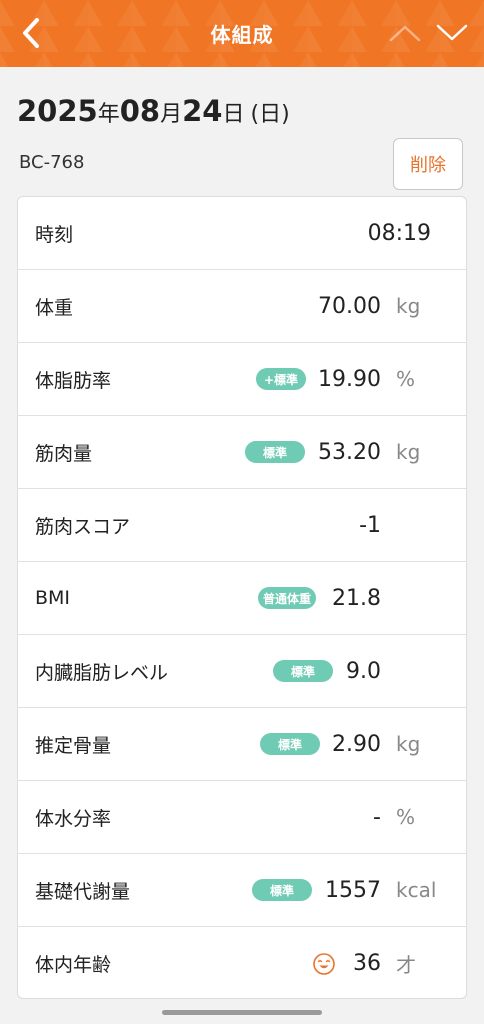 The image size is (484, 1024). Describe the element at coordinates (353, 890) in the screenshot. I see `row-value: 1557` at that location.